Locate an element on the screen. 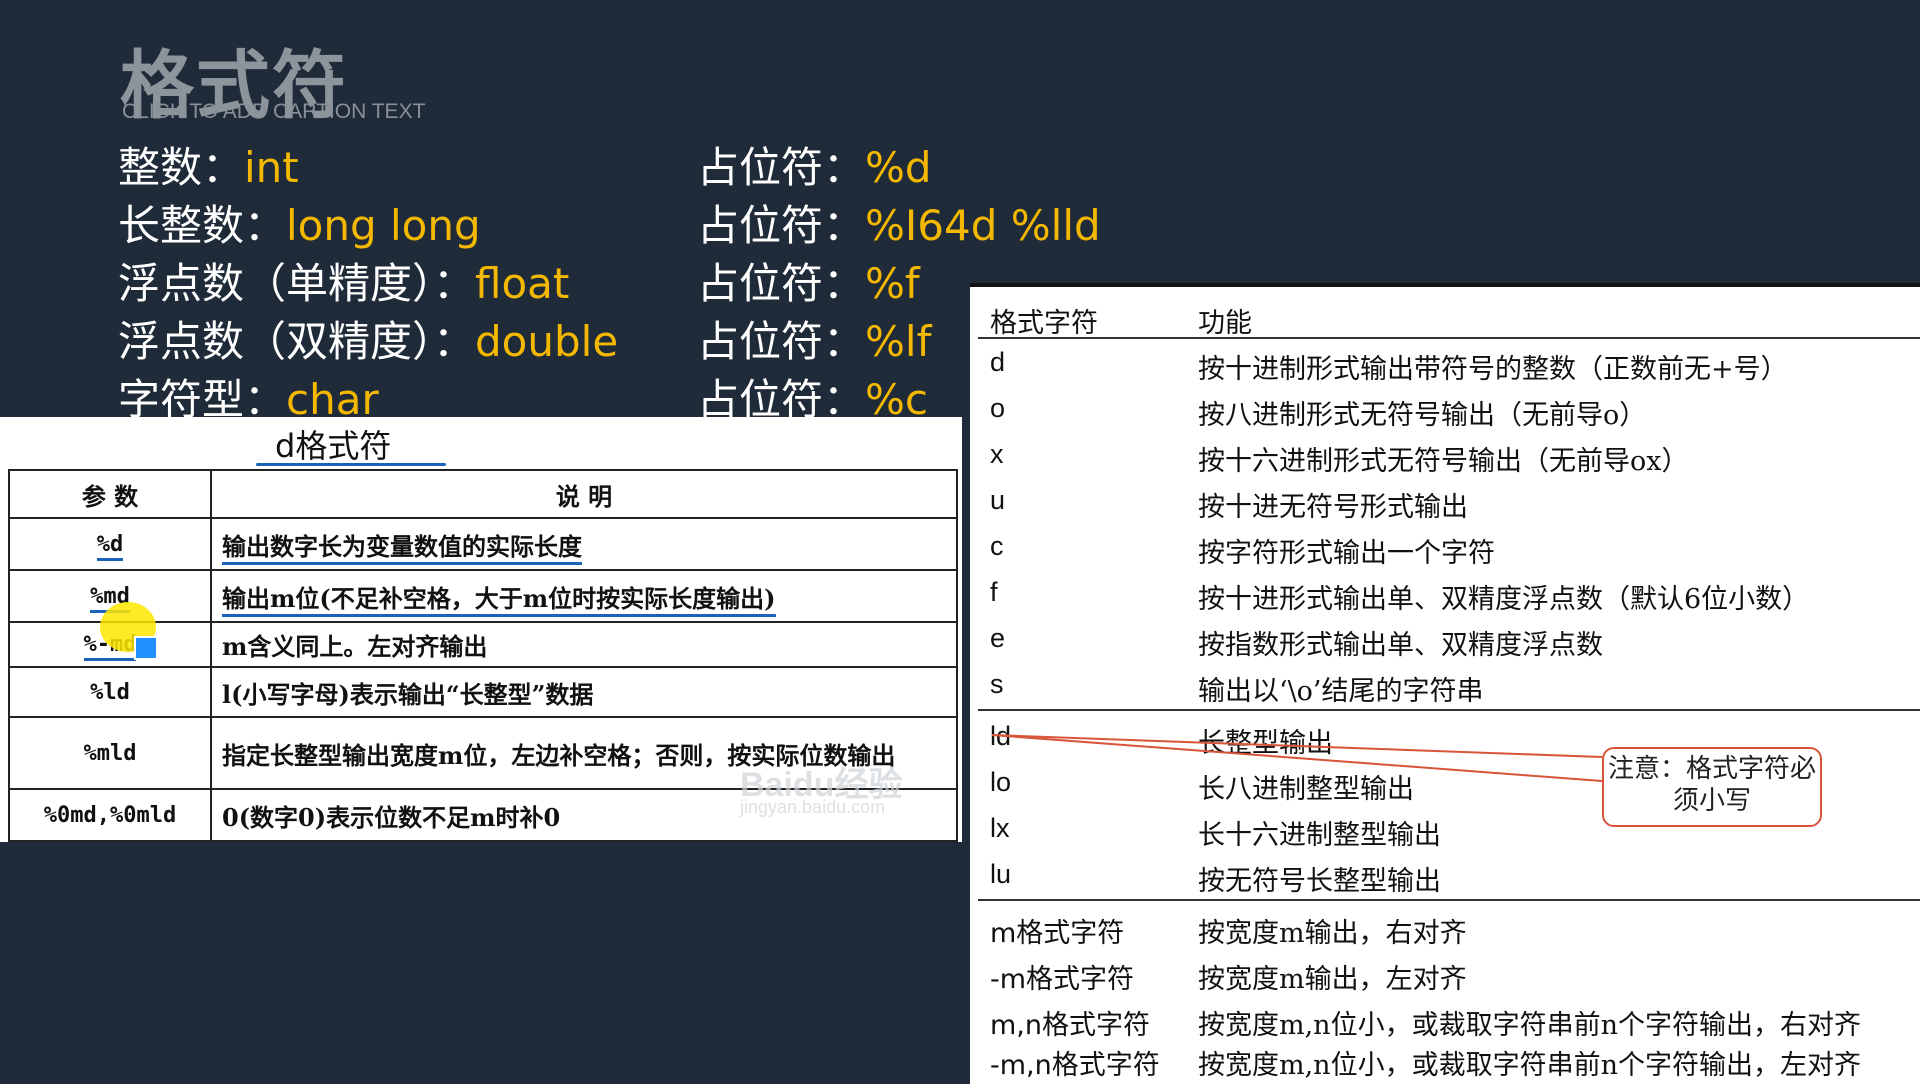 Image resolution: width=1920 pixels, height=1084 pixels. format-func: 长整型输出 is located at coordinates (1265, 743).